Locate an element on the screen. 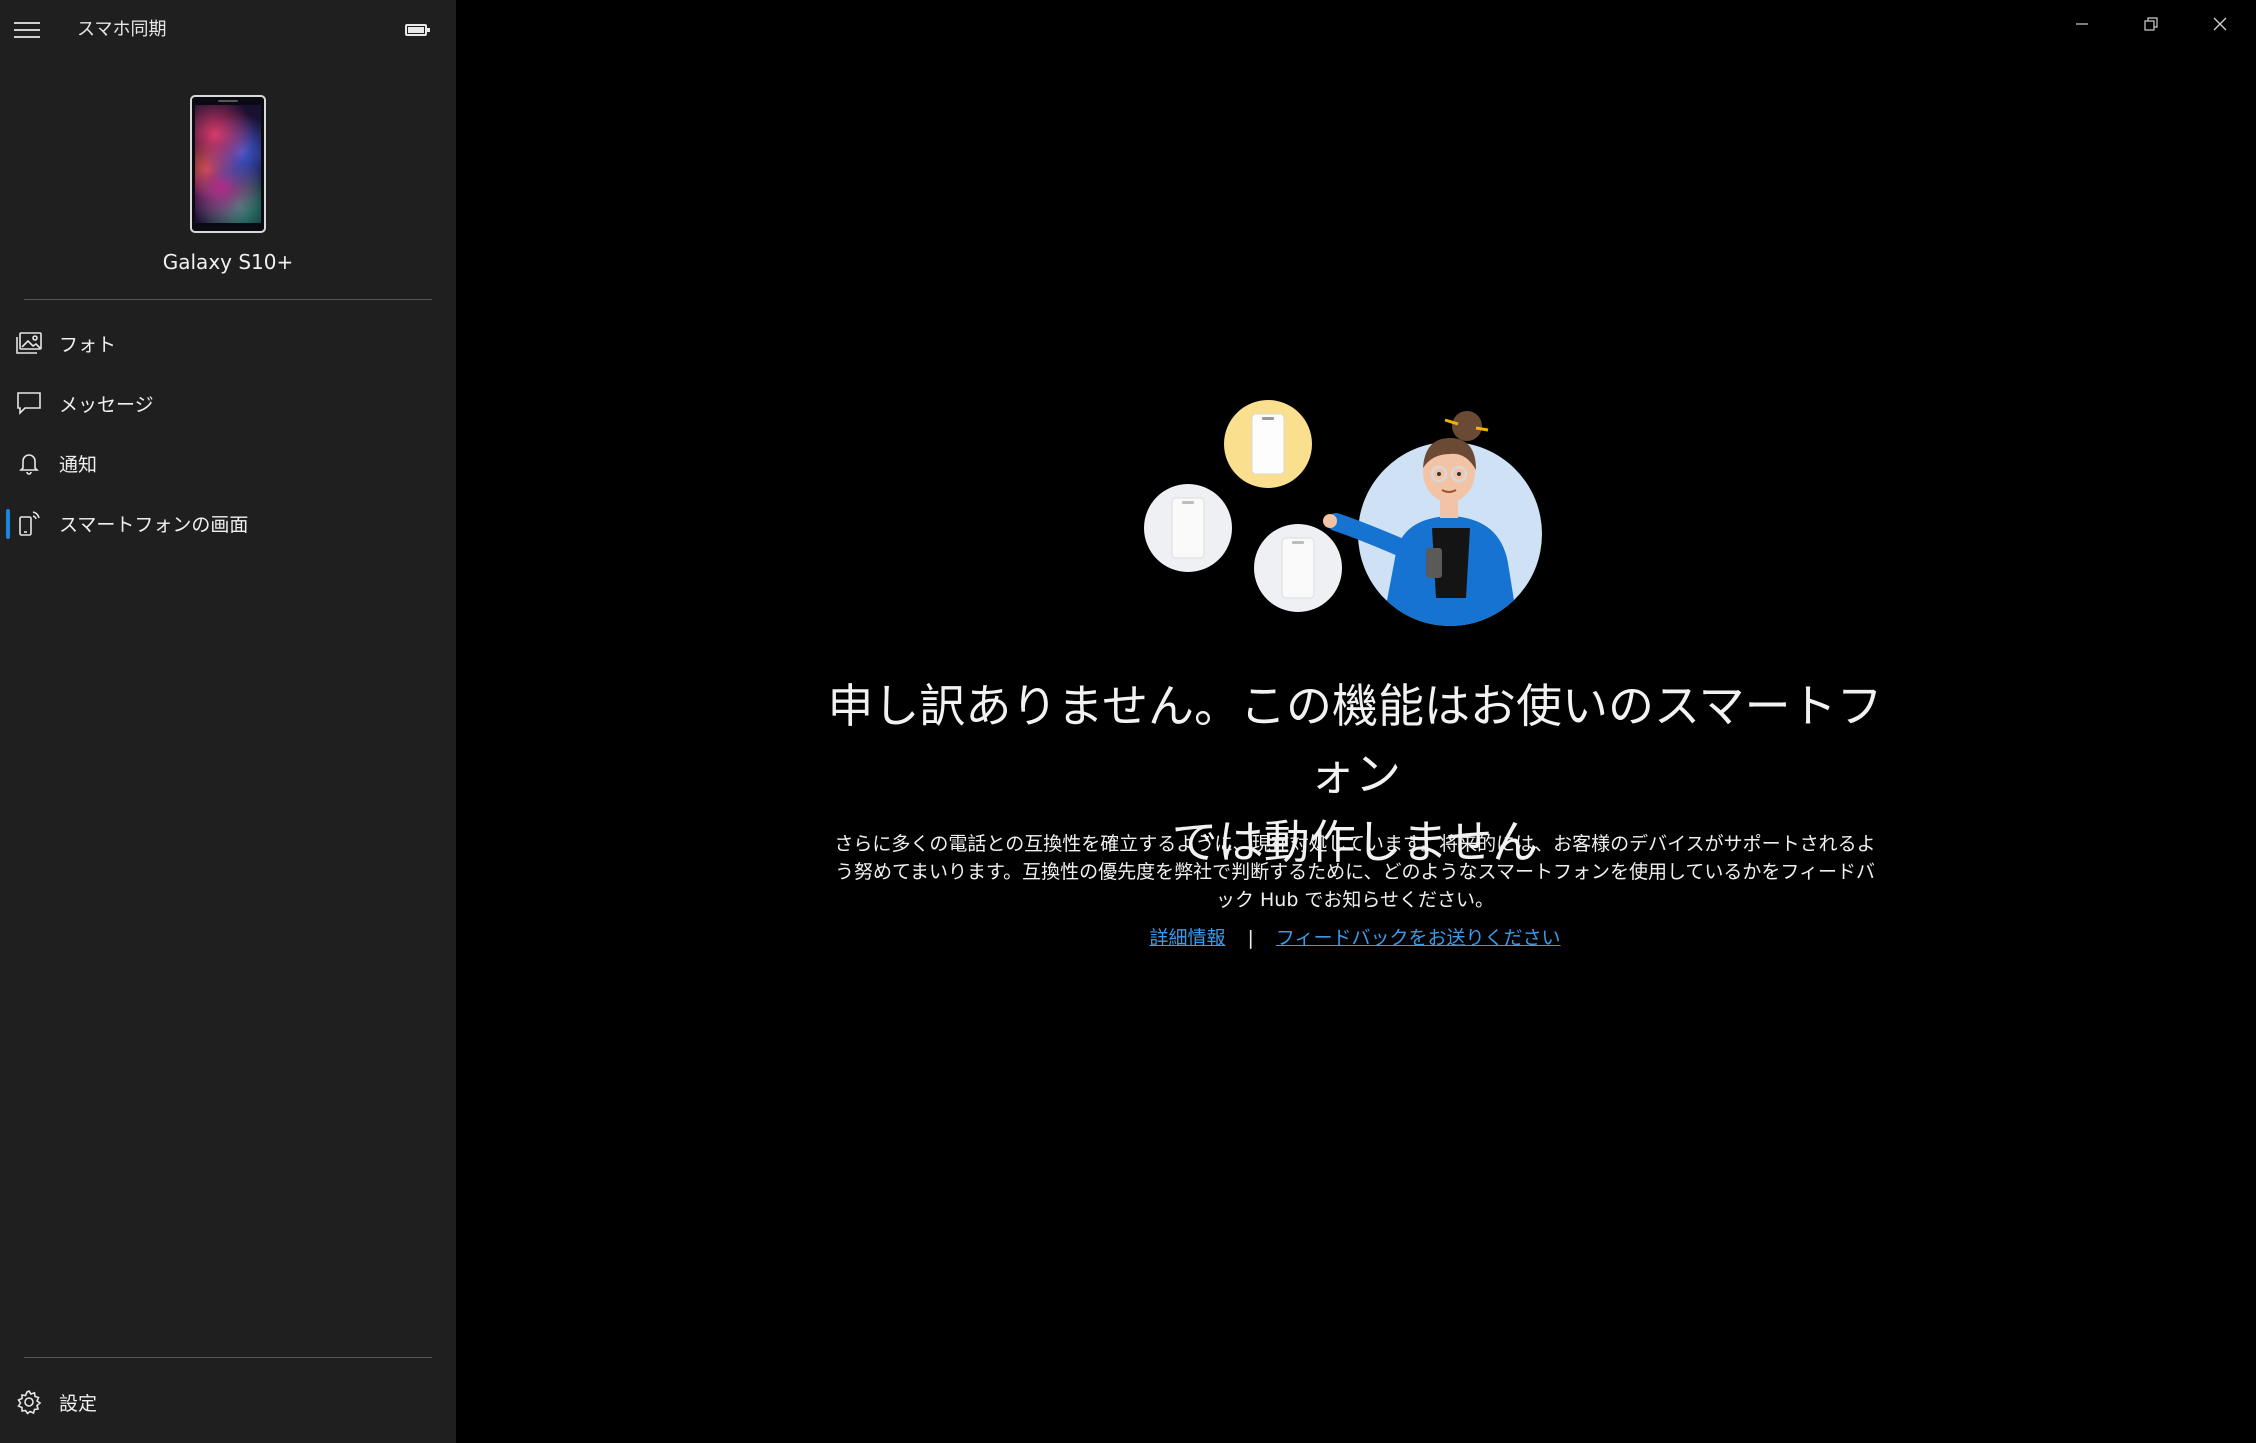  hamburger-menu-icon is located at coordinates (30, 30).